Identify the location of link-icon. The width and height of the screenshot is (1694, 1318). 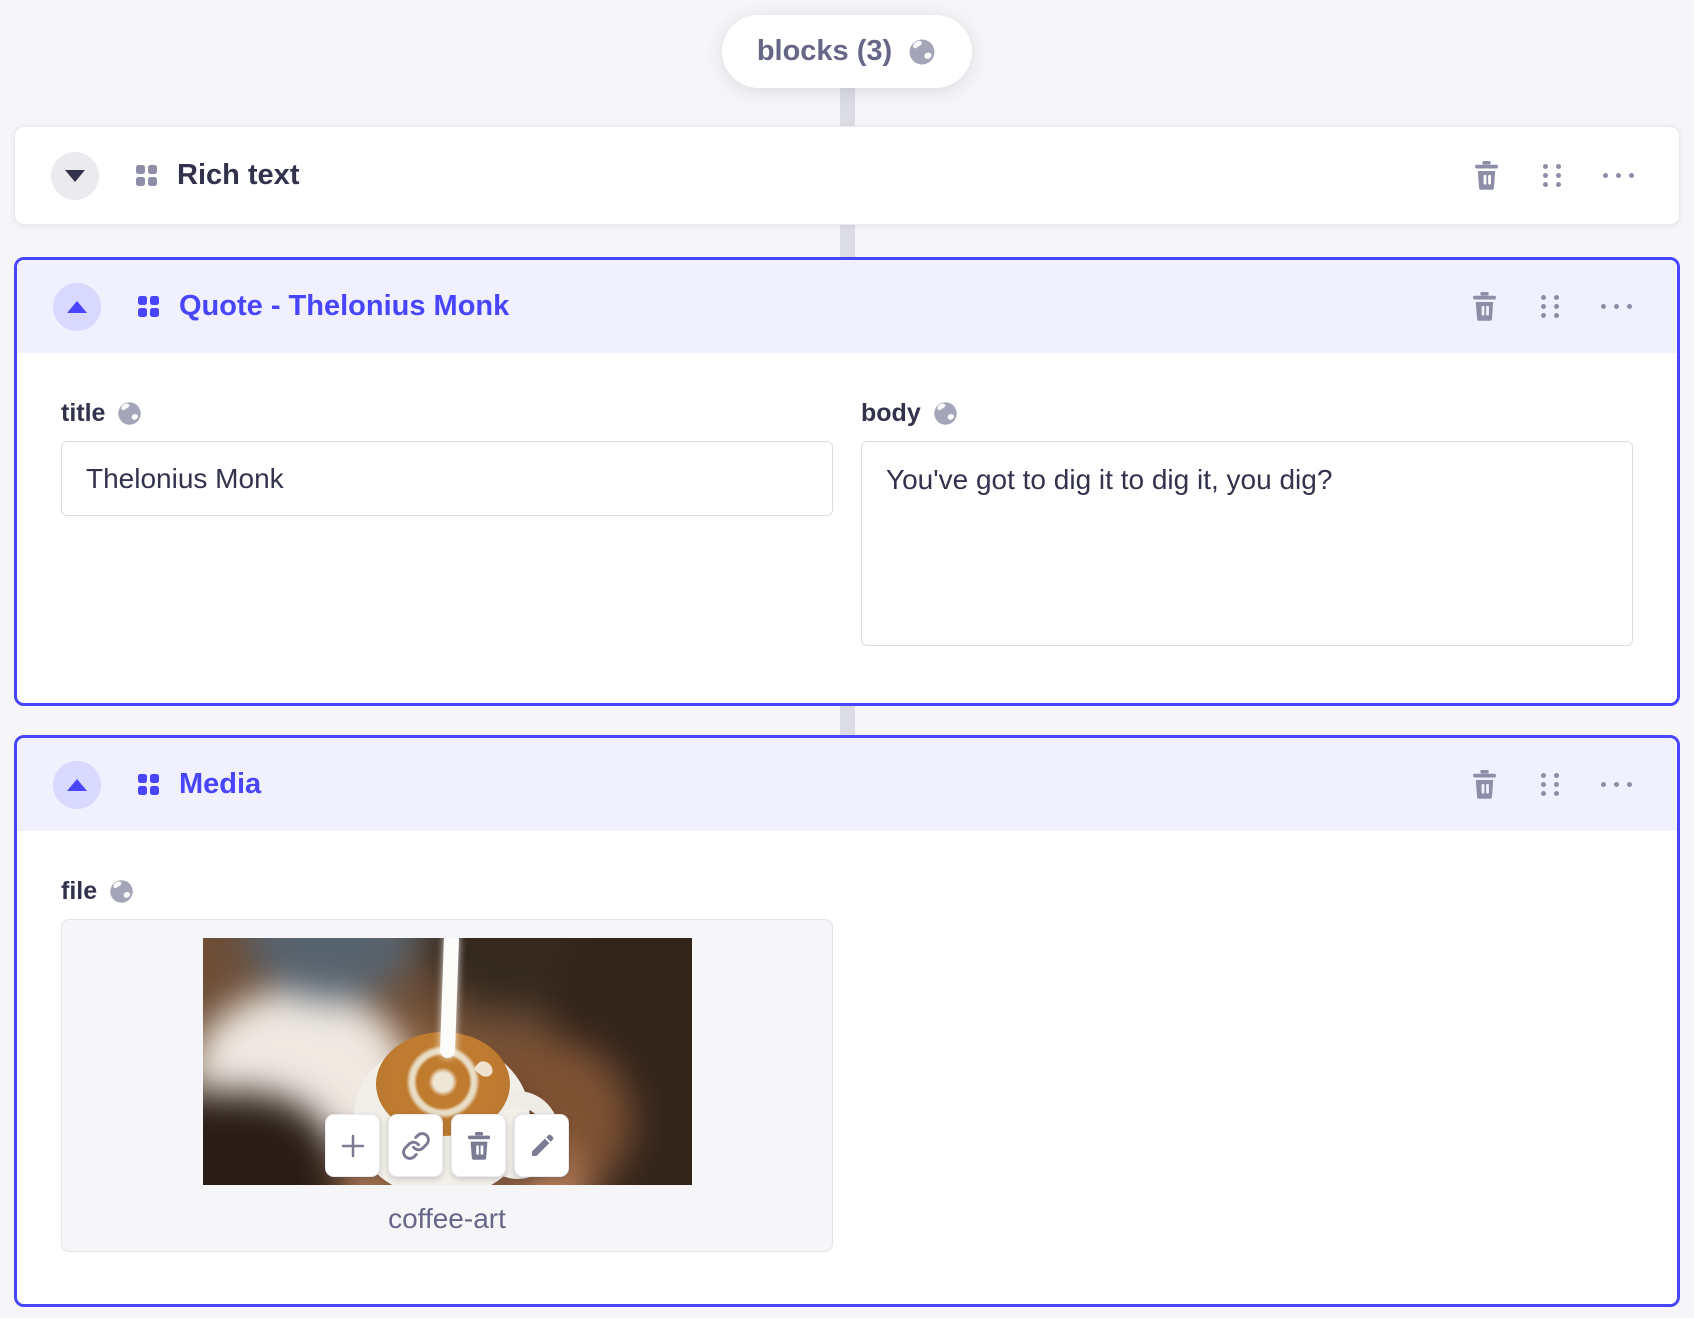
(415, 1145).